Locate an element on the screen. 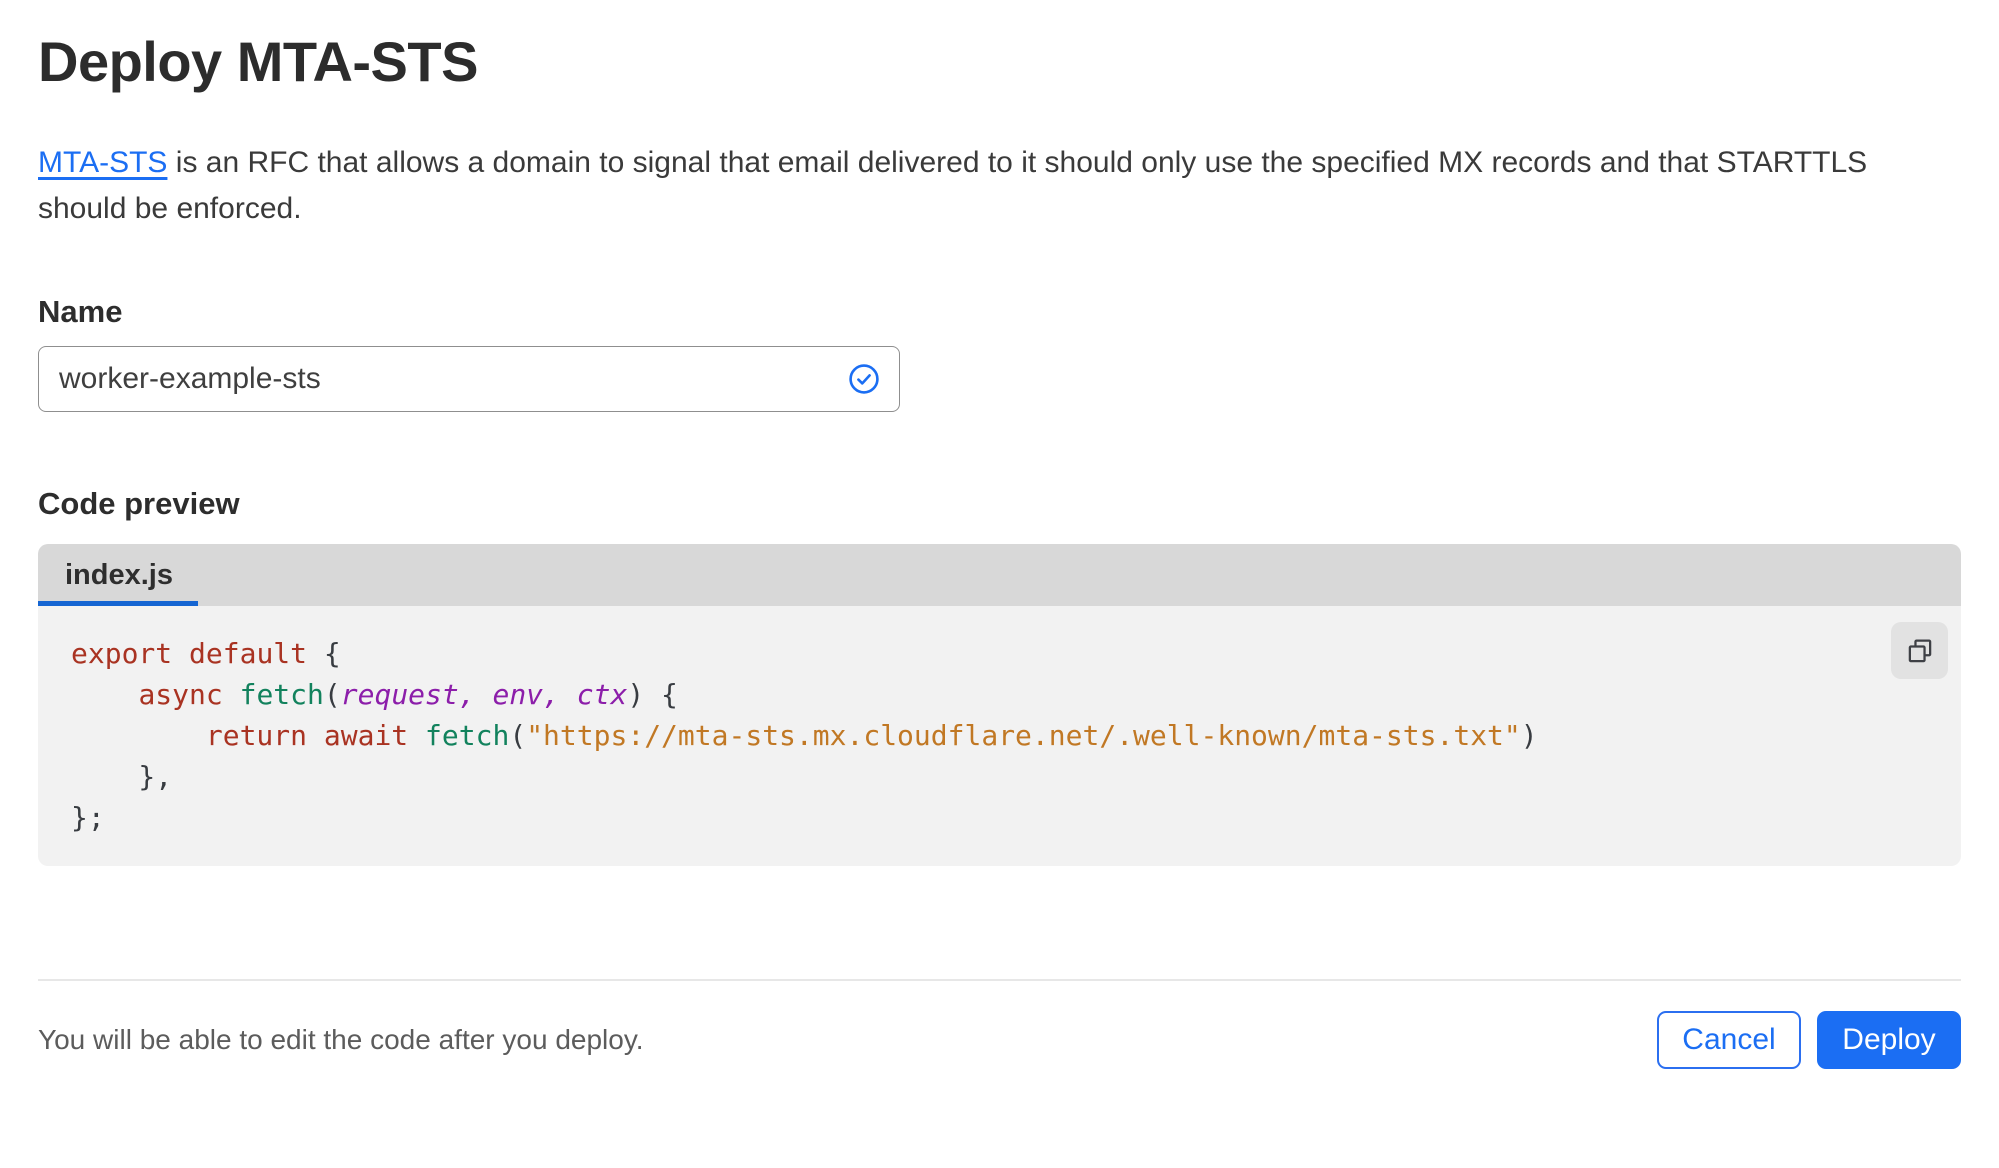 Image resolution: width=1999 pixels, height=1168 pixels. cancel-button: Cancel is located at coordinates (1729, 1040).